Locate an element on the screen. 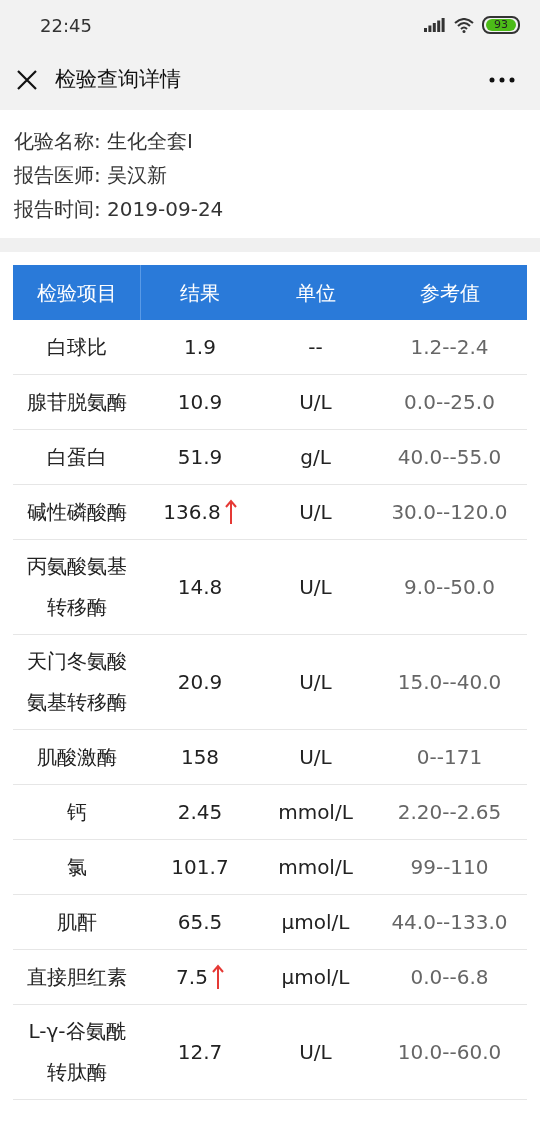 This screenshot has height=1124, width=540. table-cell-text: g/L is located at coordinates (315, 457).